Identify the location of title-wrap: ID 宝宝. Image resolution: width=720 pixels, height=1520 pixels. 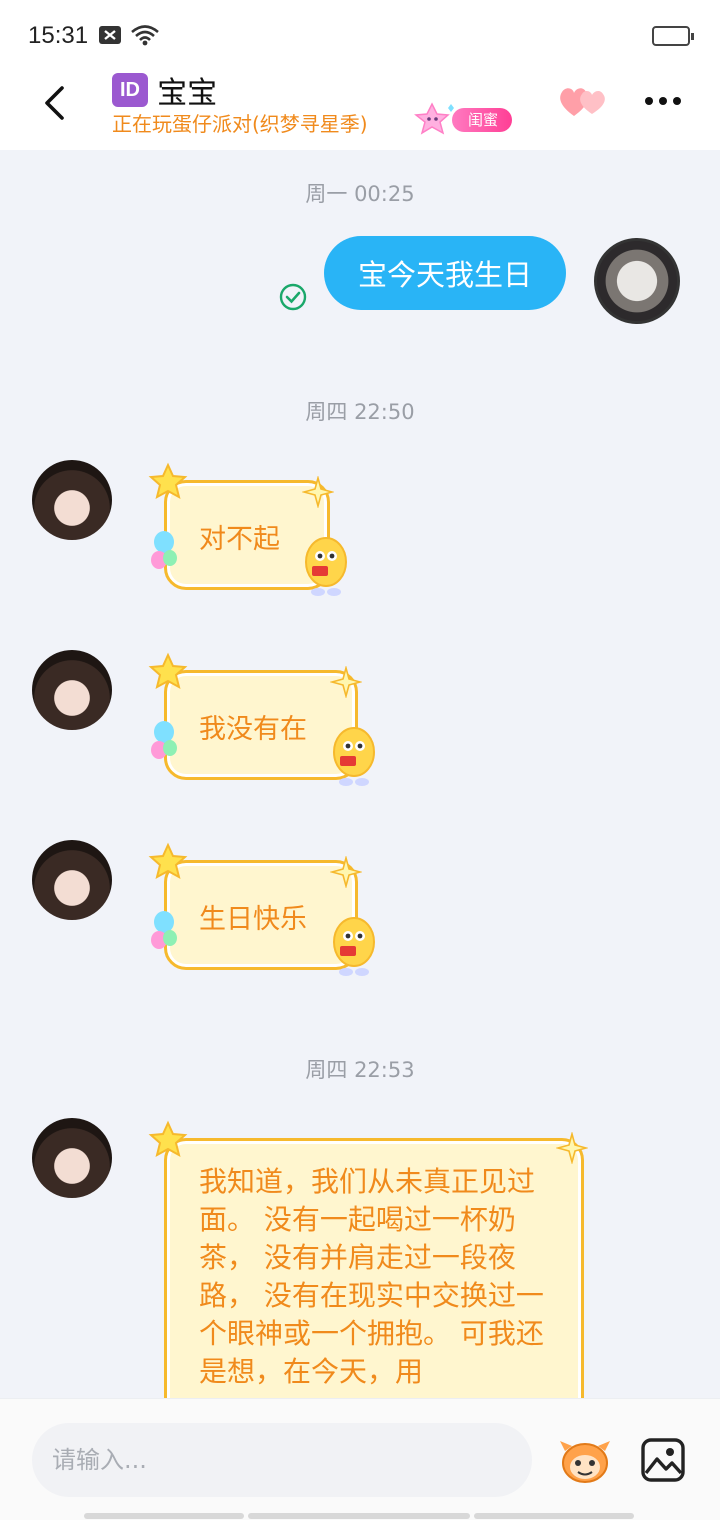
(164, 90).